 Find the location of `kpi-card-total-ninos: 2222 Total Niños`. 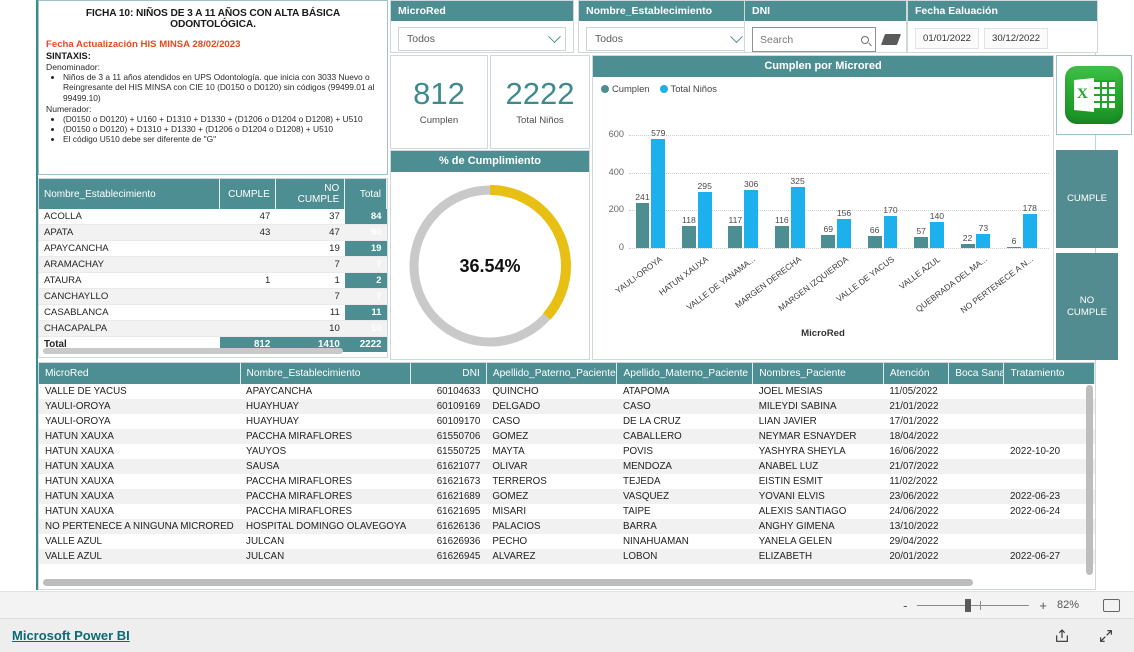

kpi-card-total-ninos: 2222 Total Niños is located at coordinates (540, 102).